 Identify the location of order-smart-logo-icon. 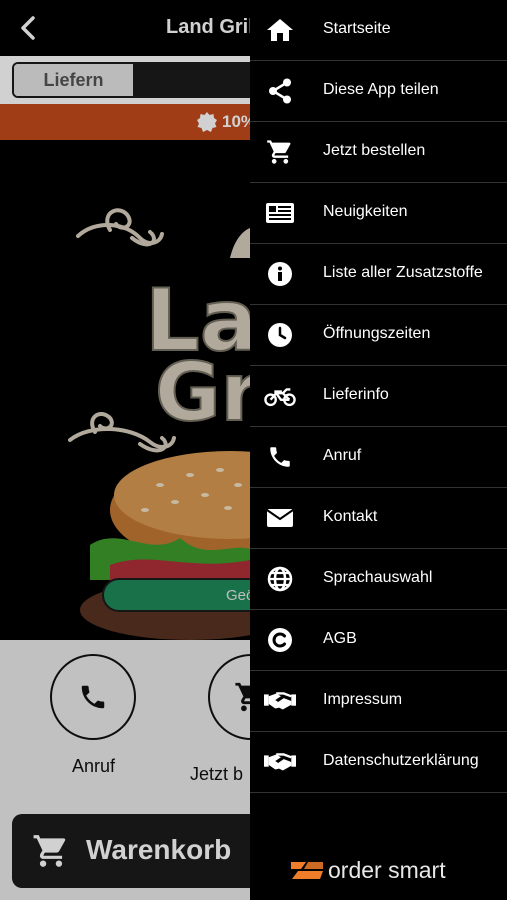
(307, 870).